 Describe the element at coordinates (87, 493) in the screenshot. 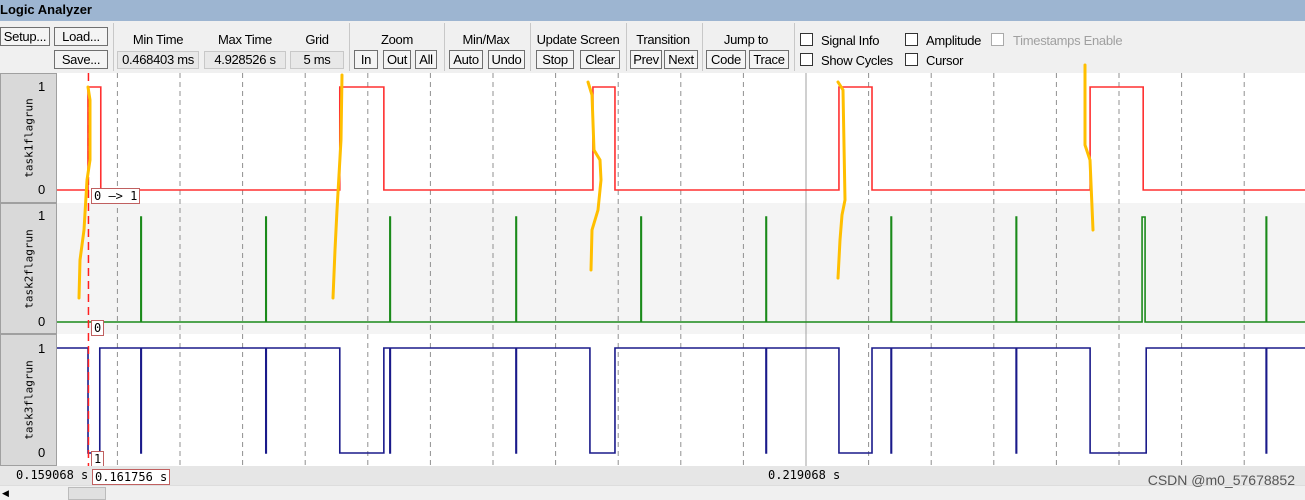

I see `scrollbar-thumb` at that location.